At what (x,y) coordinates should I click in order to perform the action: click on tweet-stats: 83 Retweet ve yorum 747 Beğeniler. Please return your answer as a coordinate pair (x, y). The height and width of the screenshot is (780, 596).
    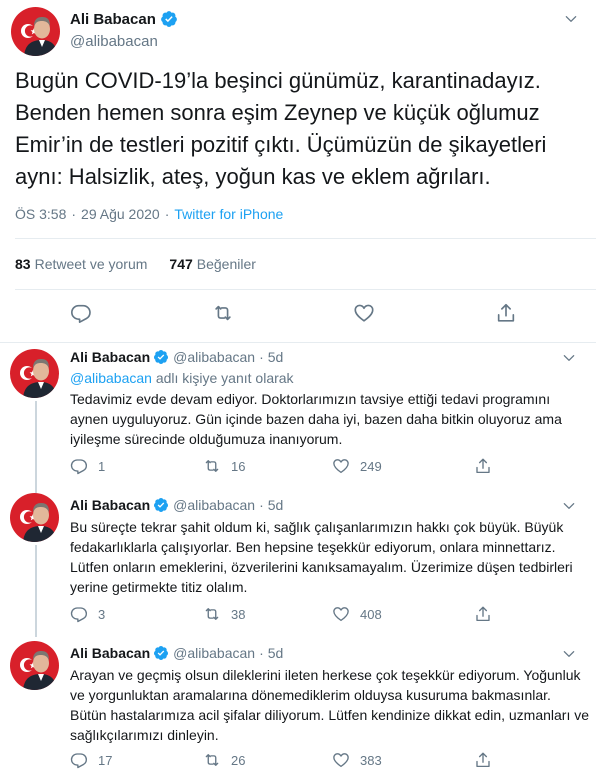
    Looking at the image, I should click on (146, 264).